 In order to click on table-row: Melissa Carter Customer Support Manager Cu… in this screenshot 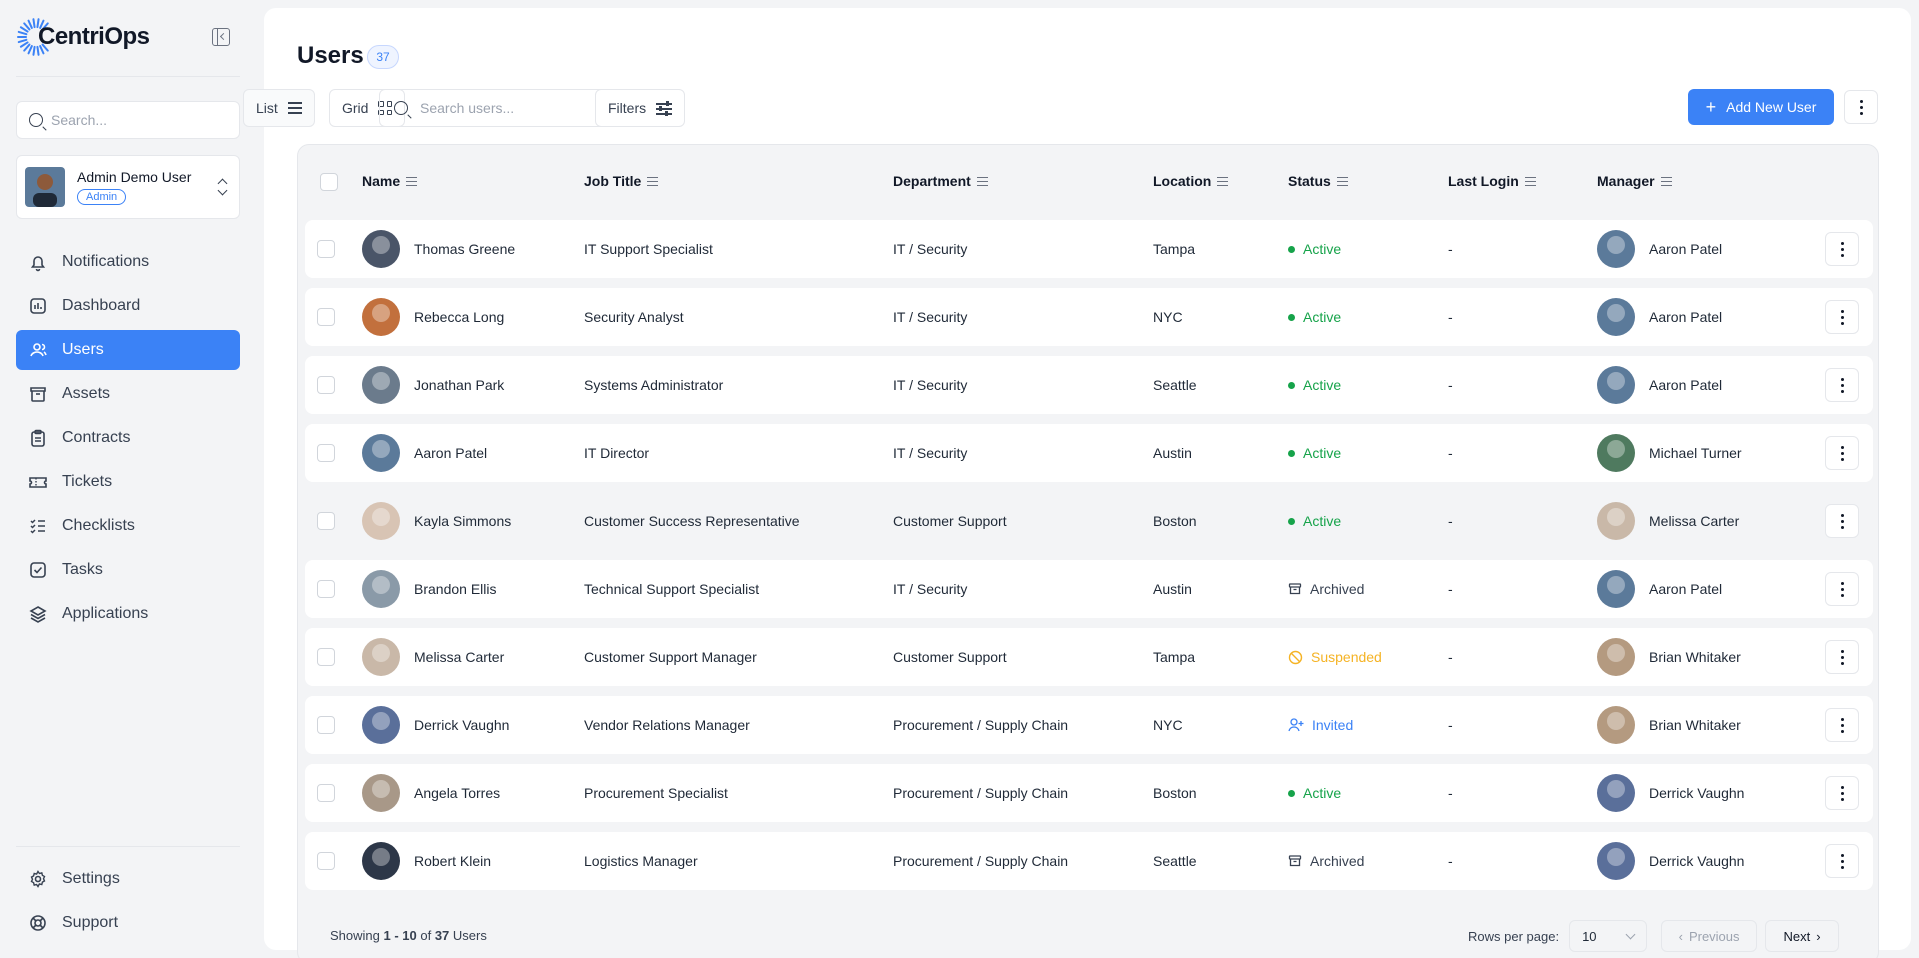, I will do `click(1089, 657)`.